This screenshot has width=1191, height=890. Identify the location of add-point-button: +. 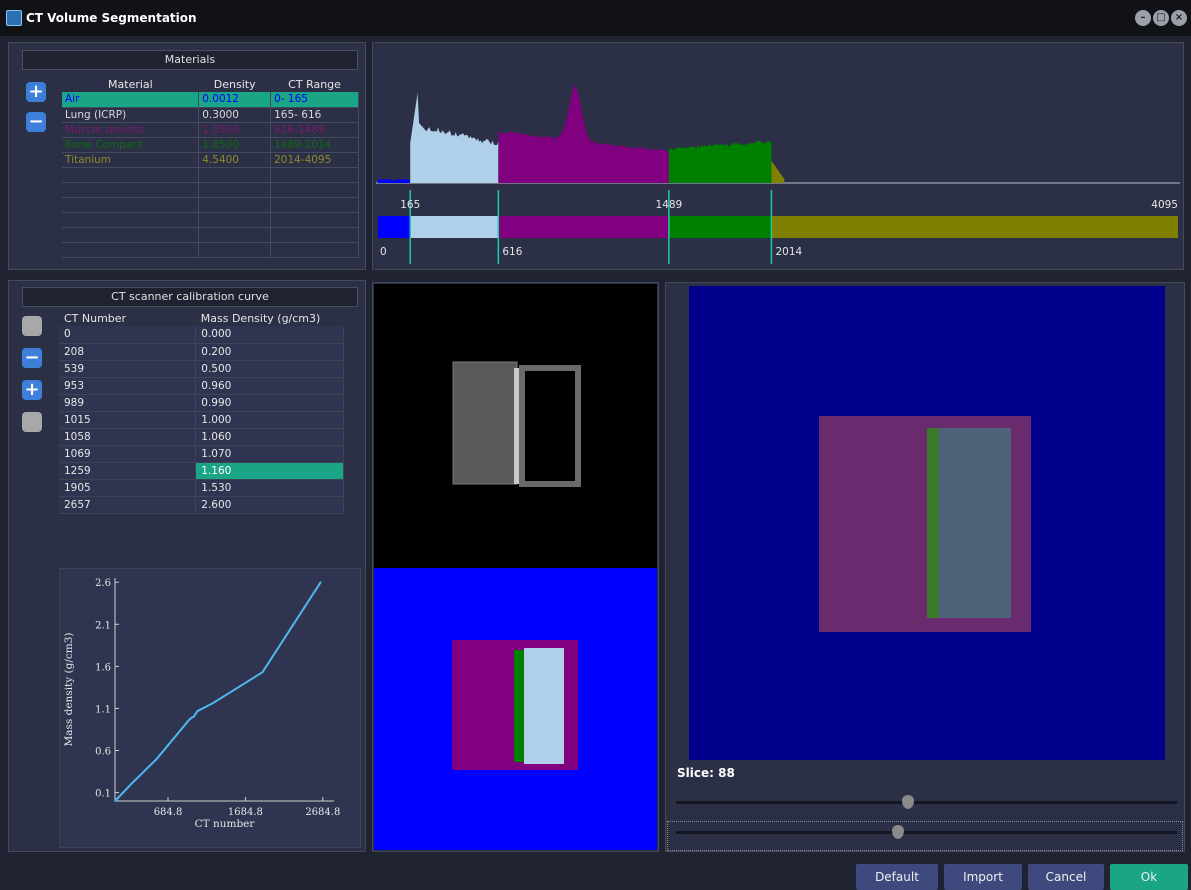
(32, 390).